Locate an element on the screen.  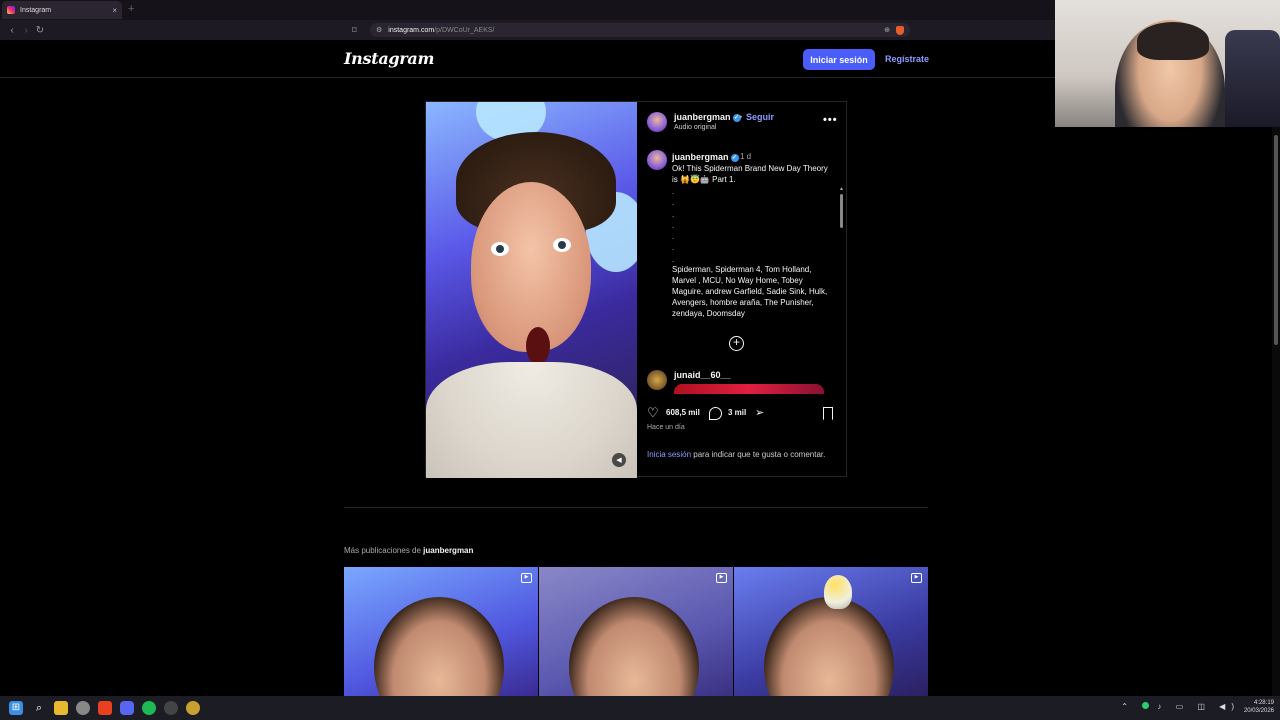
more-posts-grid: ▶ ▶ ▶ is located at coordinates (636, 631).